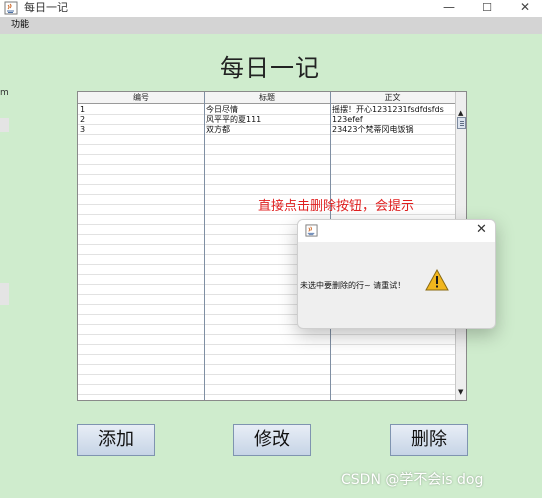  Describe the element at coordinates (4, 93) in the screenshot. I see `background-window-text: m` at that location.